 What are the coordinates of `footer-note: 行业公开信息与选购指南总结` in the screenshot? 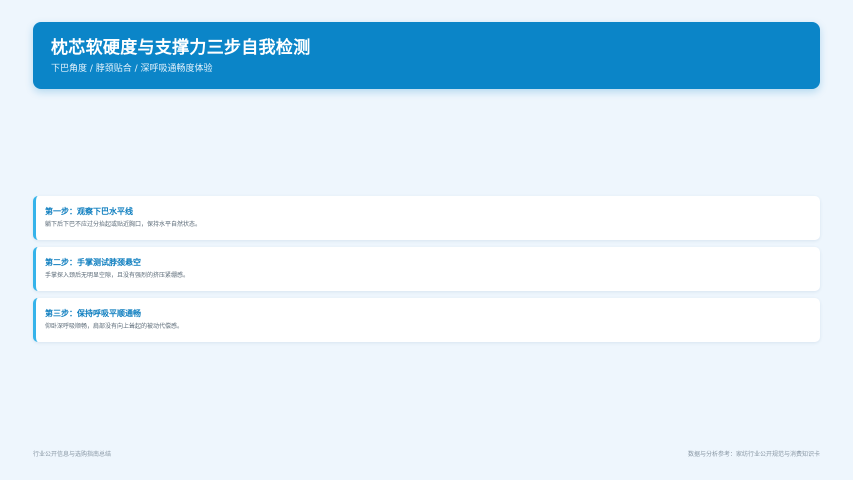 It's located at (72, 454).